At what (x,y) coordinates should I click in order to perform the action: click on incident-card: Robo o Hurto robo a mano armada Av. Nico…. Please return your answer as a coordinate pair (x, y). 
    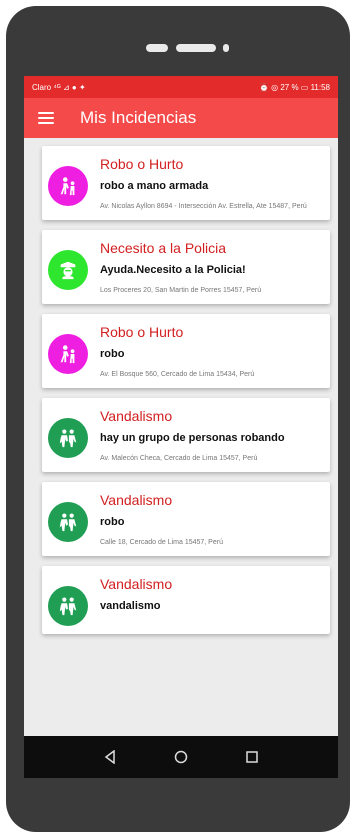
    Looking at the image, I should click on (186, 183).